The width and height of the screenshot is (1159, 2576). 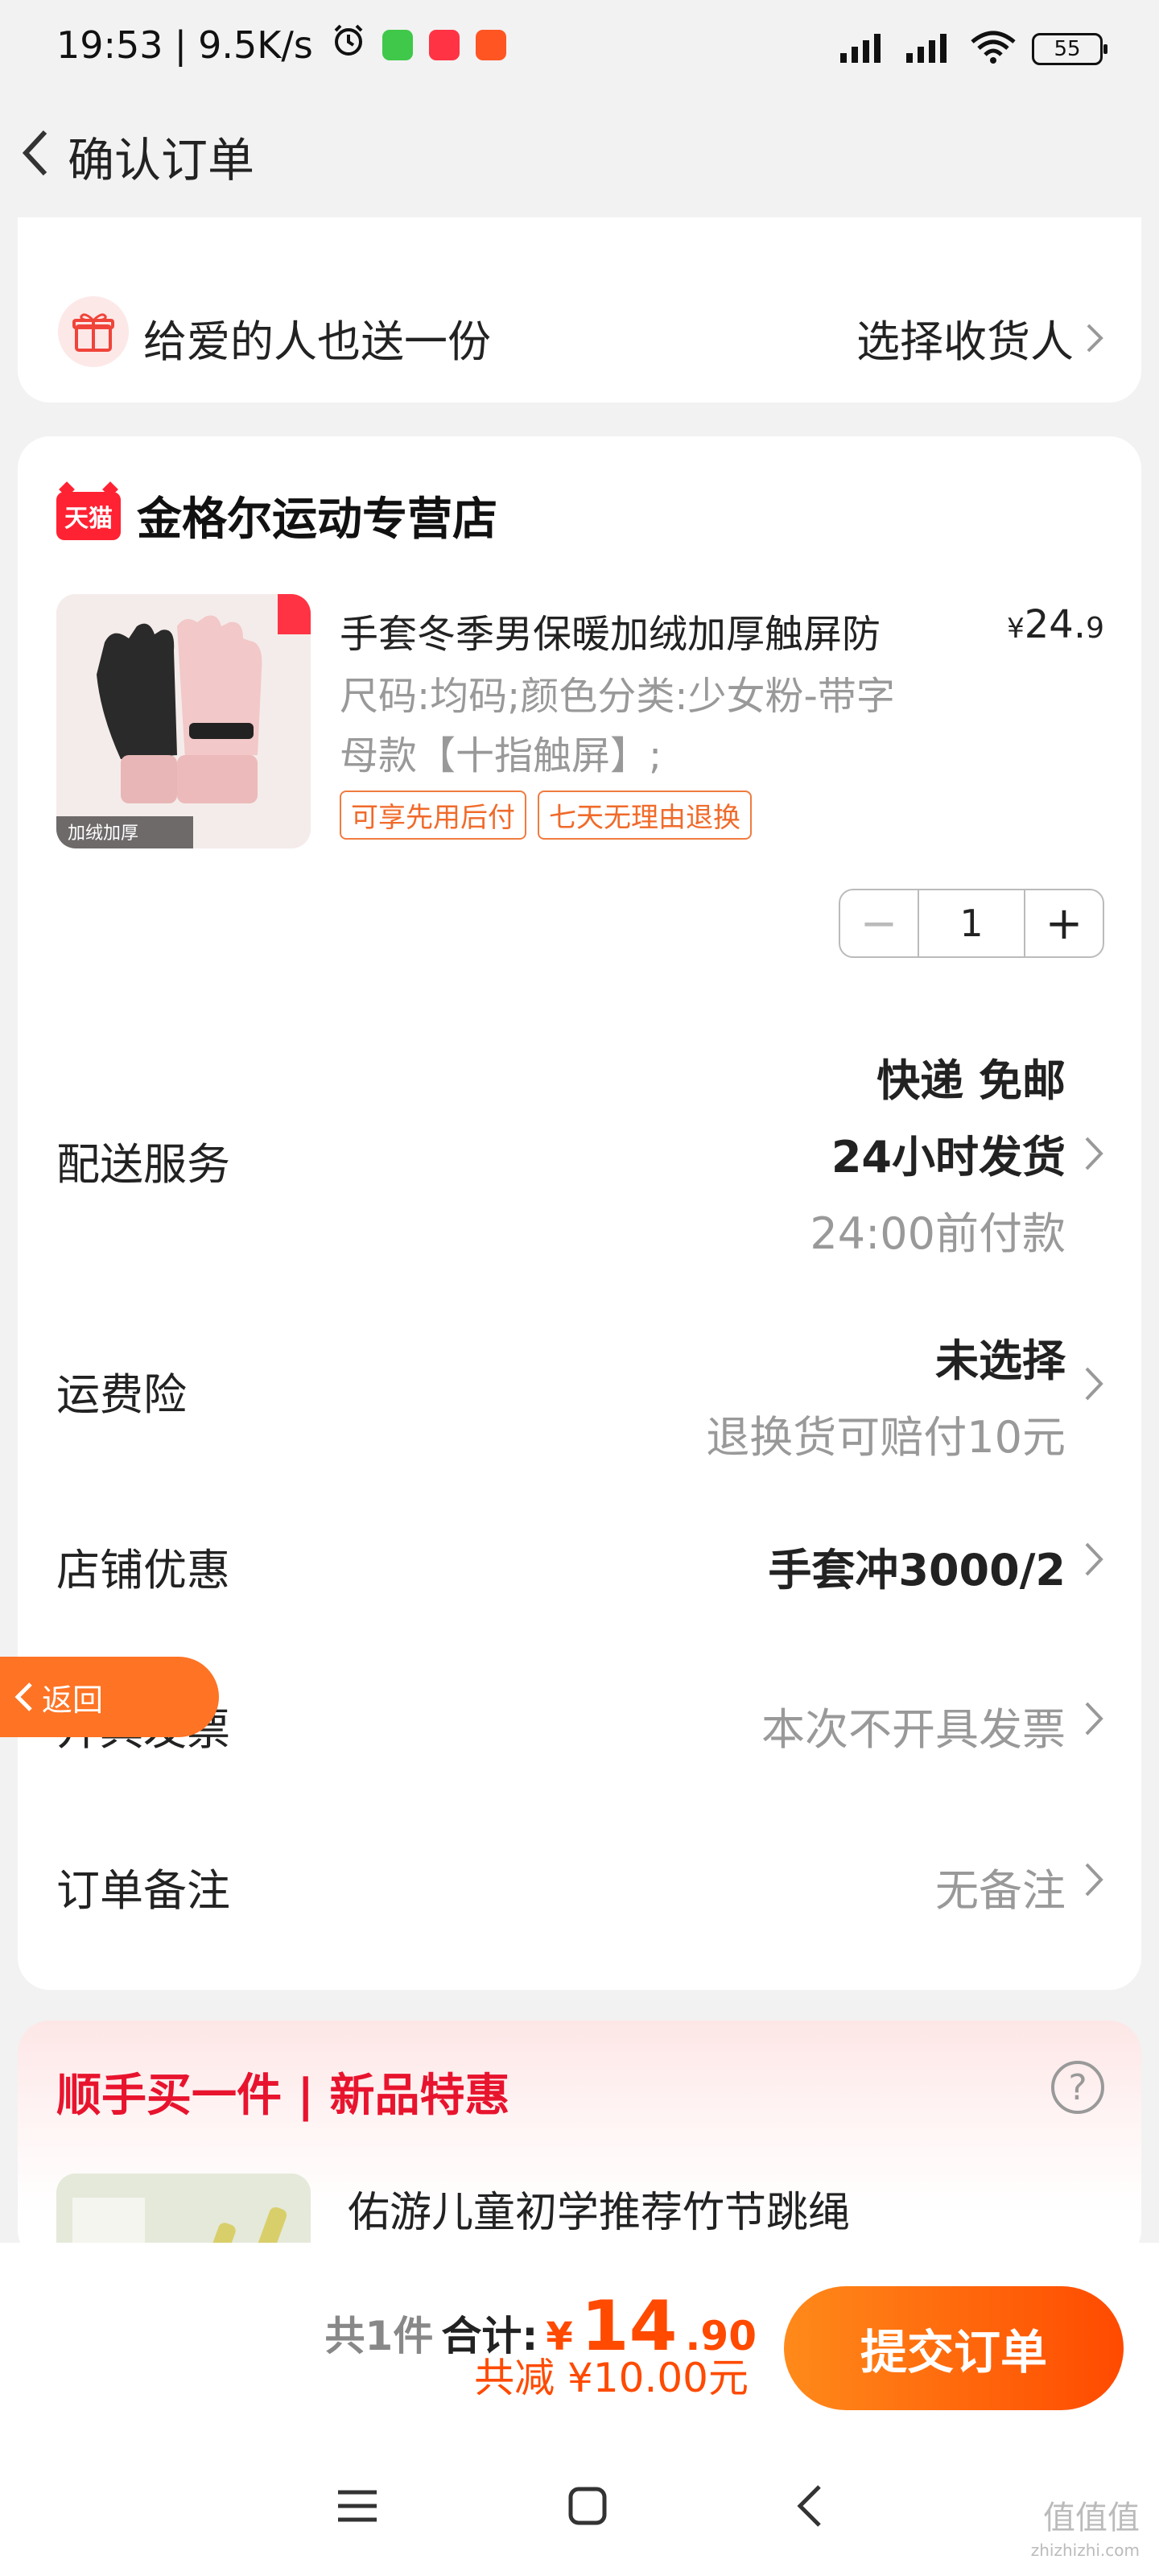 I want to click on shop-name: 金格尔运动专营店, so click(x=317, y=519).